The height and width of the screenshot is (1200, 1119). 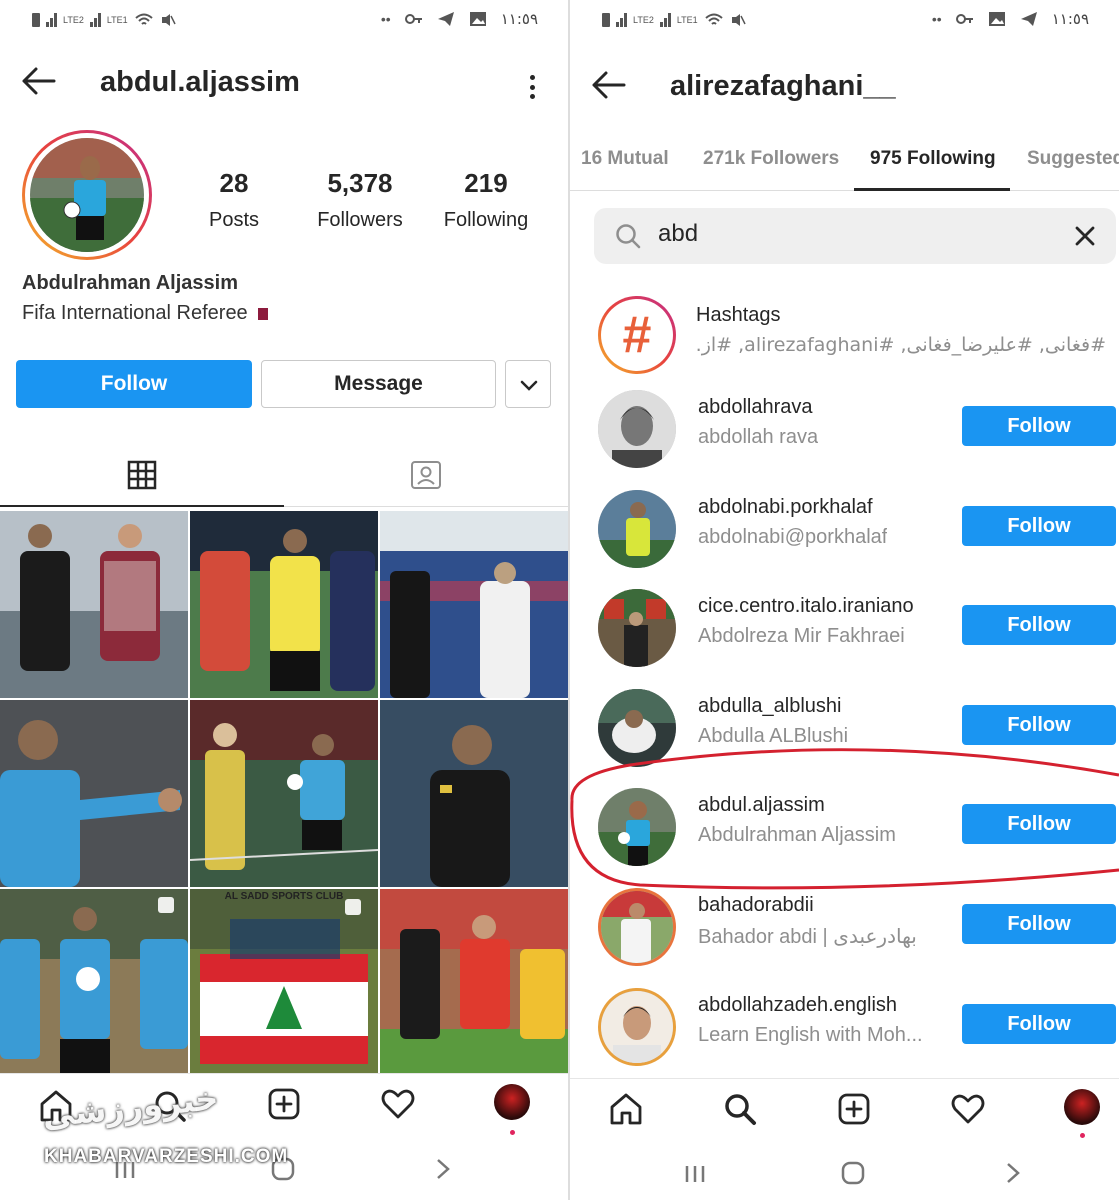 I want to click on watermark-text: KHABARVARZESHI.COM, so click(x=166, y=1156).